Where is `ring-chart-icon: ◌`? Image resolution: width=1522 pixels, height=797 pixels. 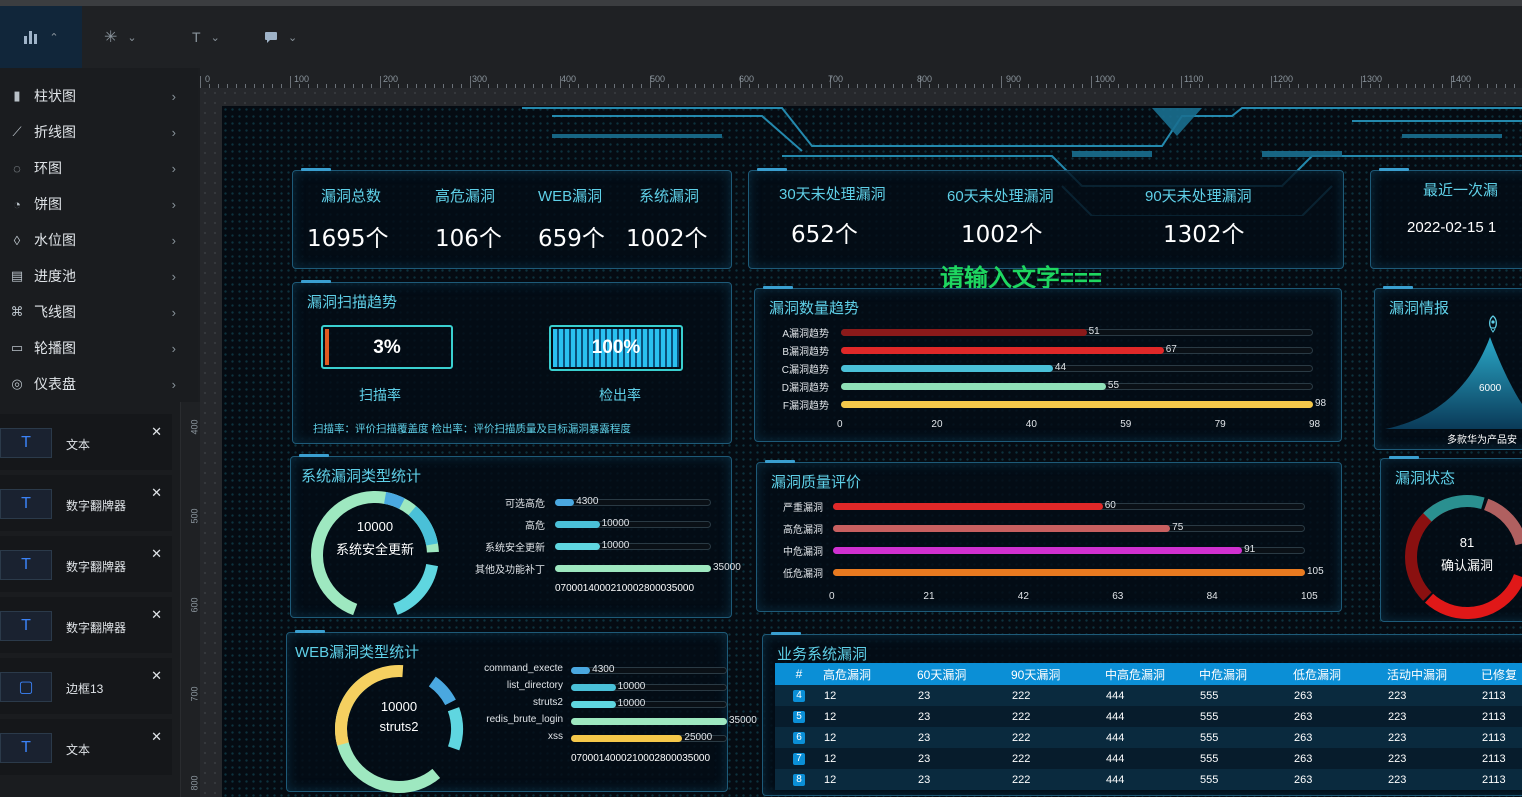
ring-chart-icon: ◌ is located at coordinates (17, 168).